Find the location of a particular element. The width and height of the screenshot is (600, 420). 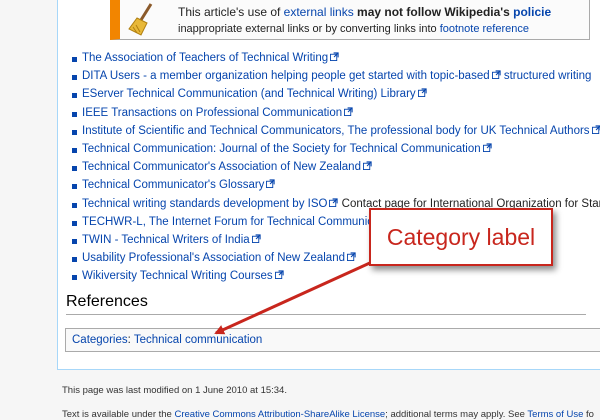

category-label-callout: Category label is located at coordinates (461, 237).